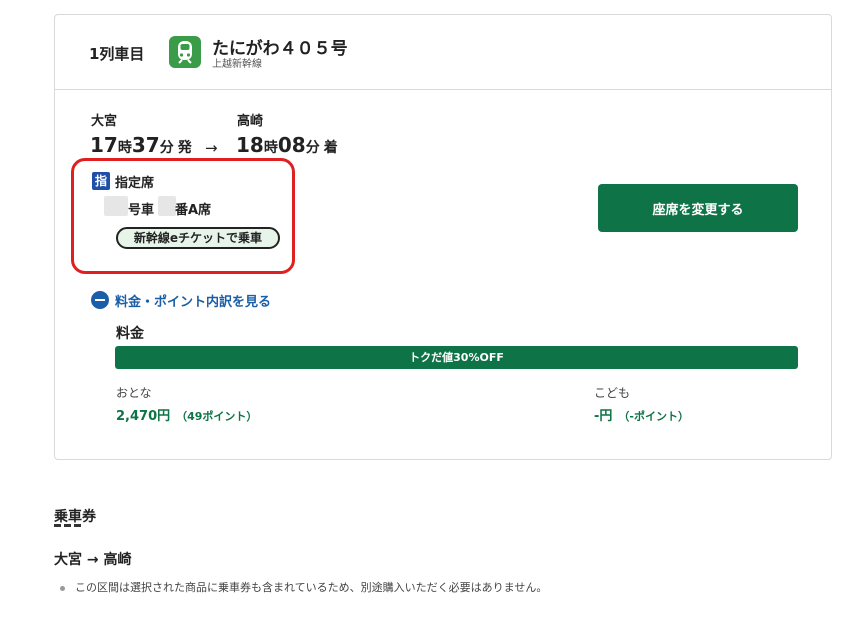  Describe the element at coordinates (193, 210) in the screenshot. I see `seat-number-label: 番A席` at that location.